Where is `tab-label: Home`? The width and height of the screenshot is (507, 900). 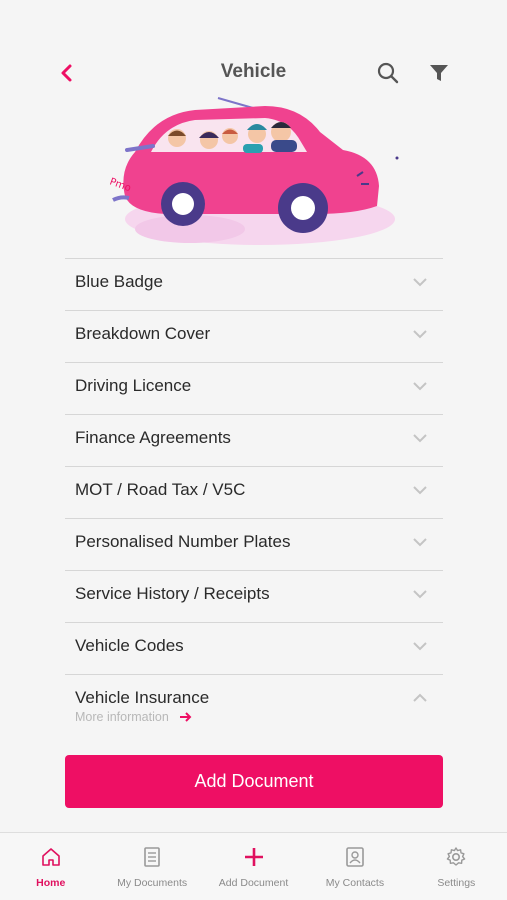
tab-label: Home is located at coordinates (51, 883).